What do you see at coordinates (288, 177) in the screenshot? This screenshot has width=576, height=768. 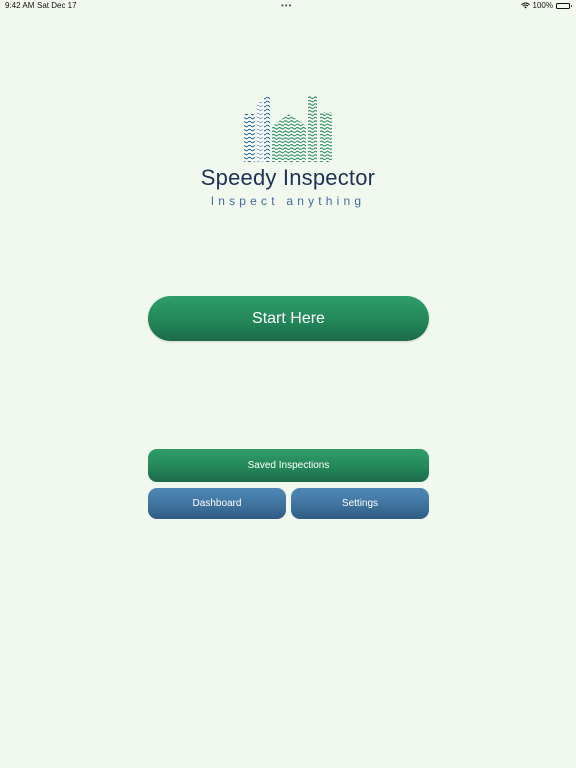 I see `app-title: Speedy Inspector` at bounding box center [288, 177].